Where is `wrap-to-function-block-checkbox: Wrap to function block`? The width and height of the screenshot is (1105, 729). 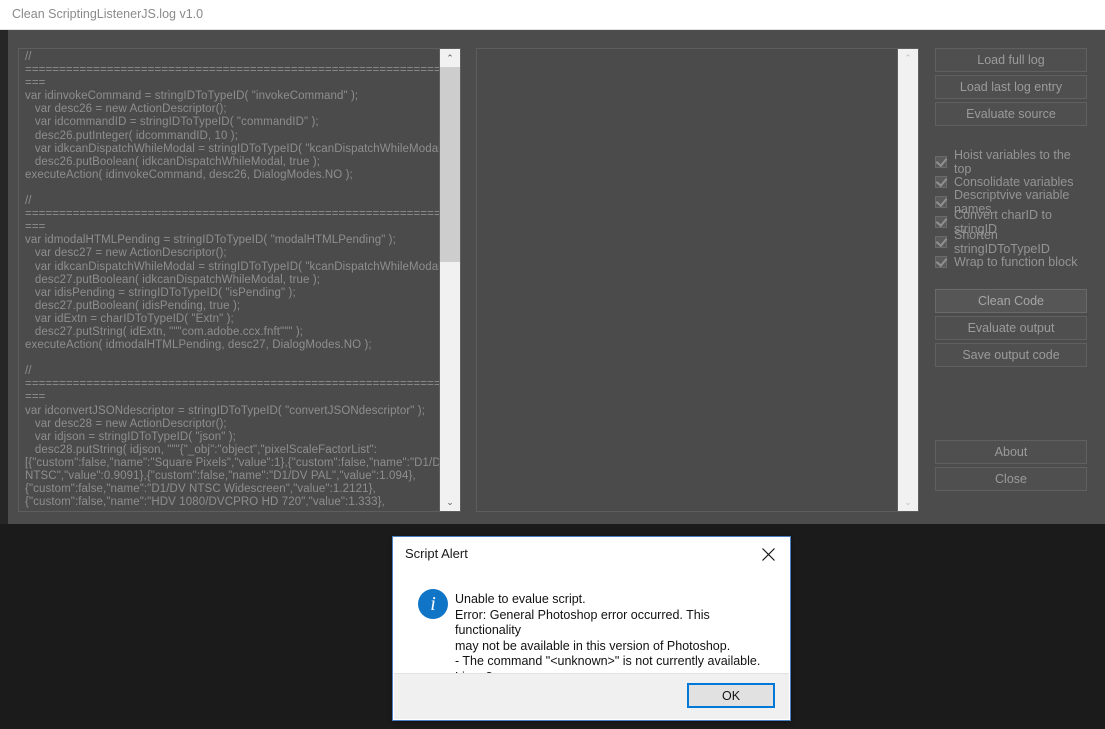 wrap-to-function-block-checkbox: Wrap to function block is located at coordinates (1011, 262).